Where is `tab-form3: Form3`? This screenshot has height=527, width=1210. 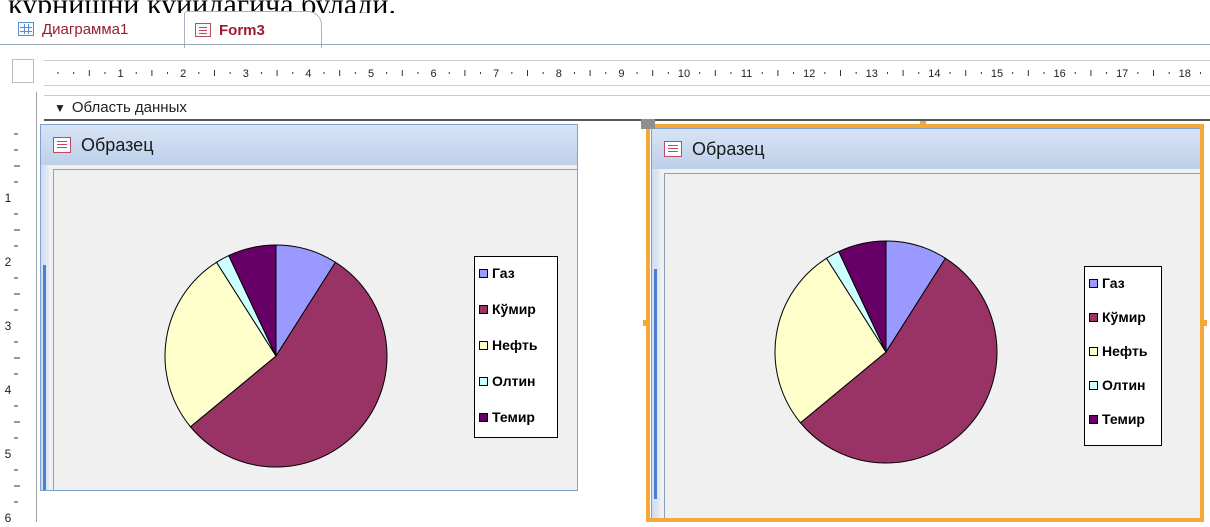
tab-form3: Form3 is located at coordinates (253, 29).